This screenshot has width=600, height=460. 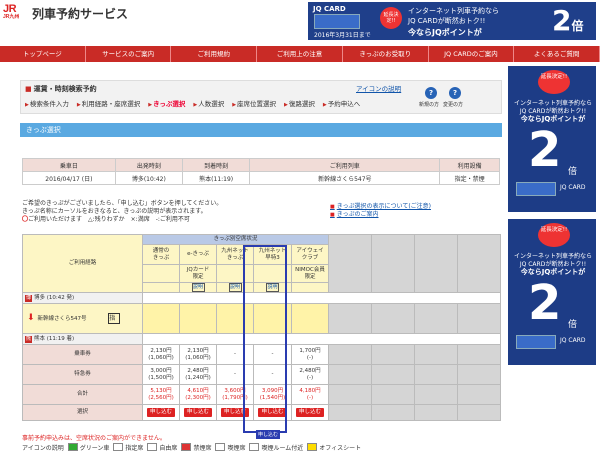 What do you see at coordinates (11, 11) in the screenshot?
I see `jr-logo: JR JR九州` at bounding box center [11, 11].